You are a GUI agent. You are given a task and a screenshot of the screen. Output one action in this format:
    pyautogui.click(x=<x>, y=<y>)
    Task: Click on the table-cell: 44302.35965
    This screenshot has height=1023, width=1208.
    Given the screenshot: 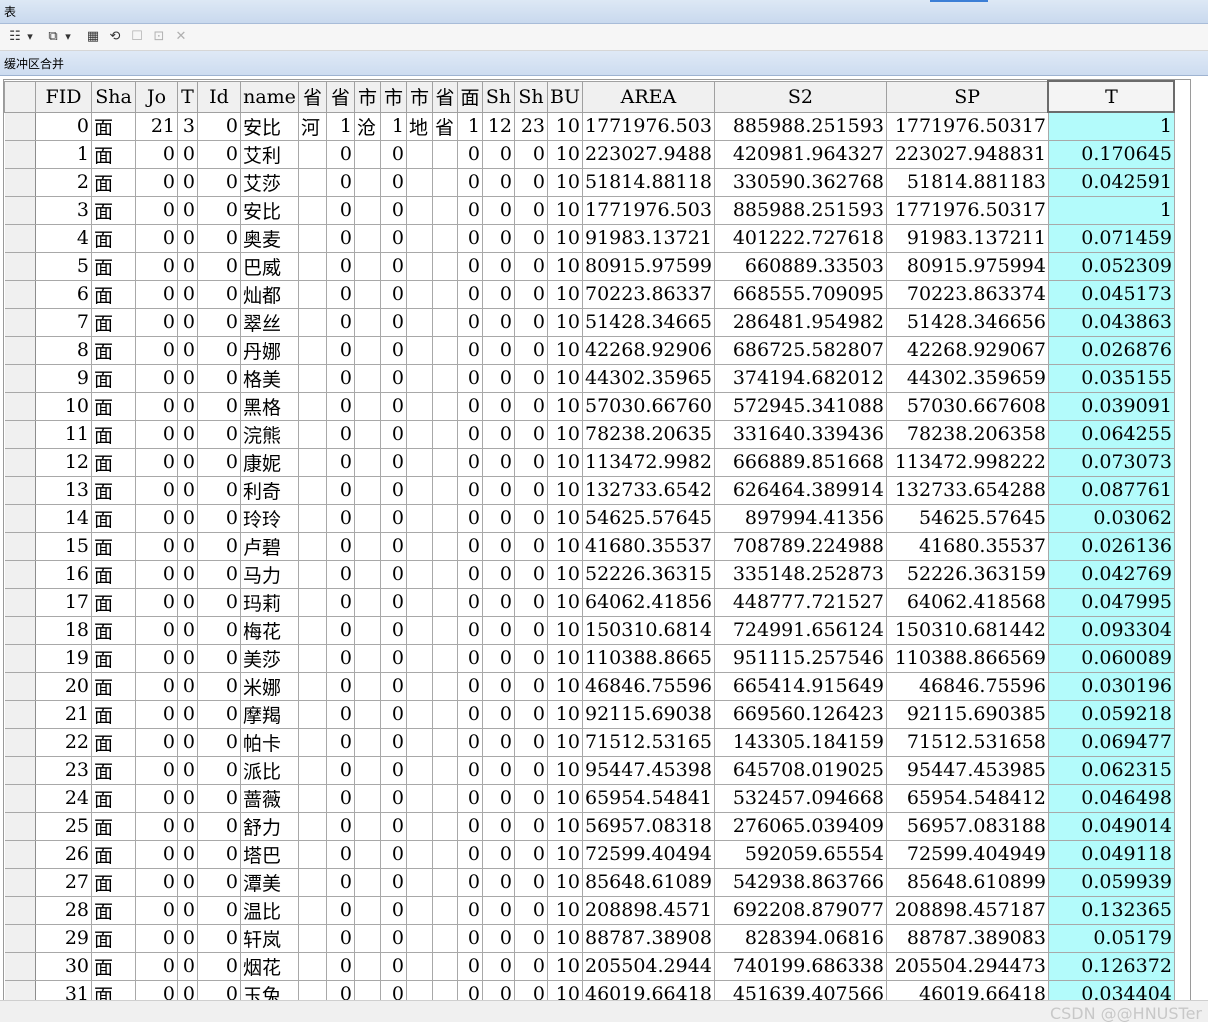 What is the action you would take?
    pyautogui.click(x=648, y=378)
    